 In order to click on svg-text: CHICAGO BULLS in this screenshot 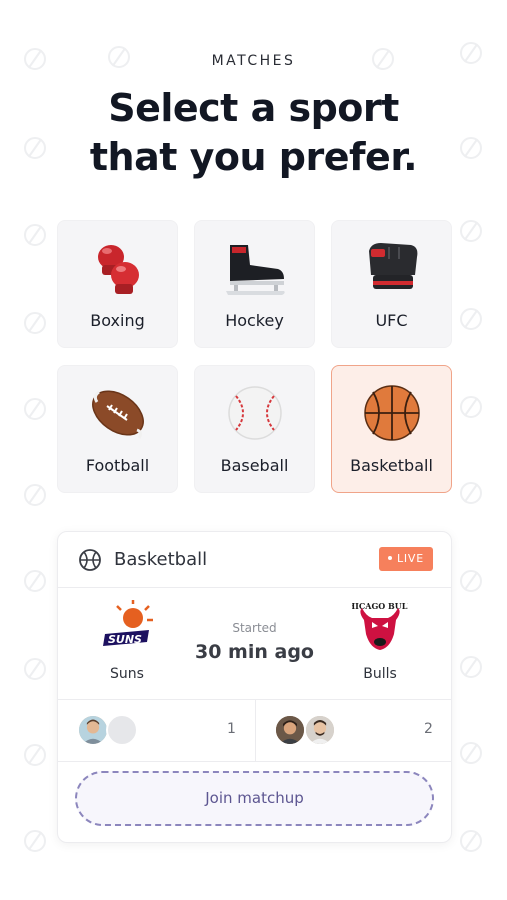, I will do `click(380, 606)`.